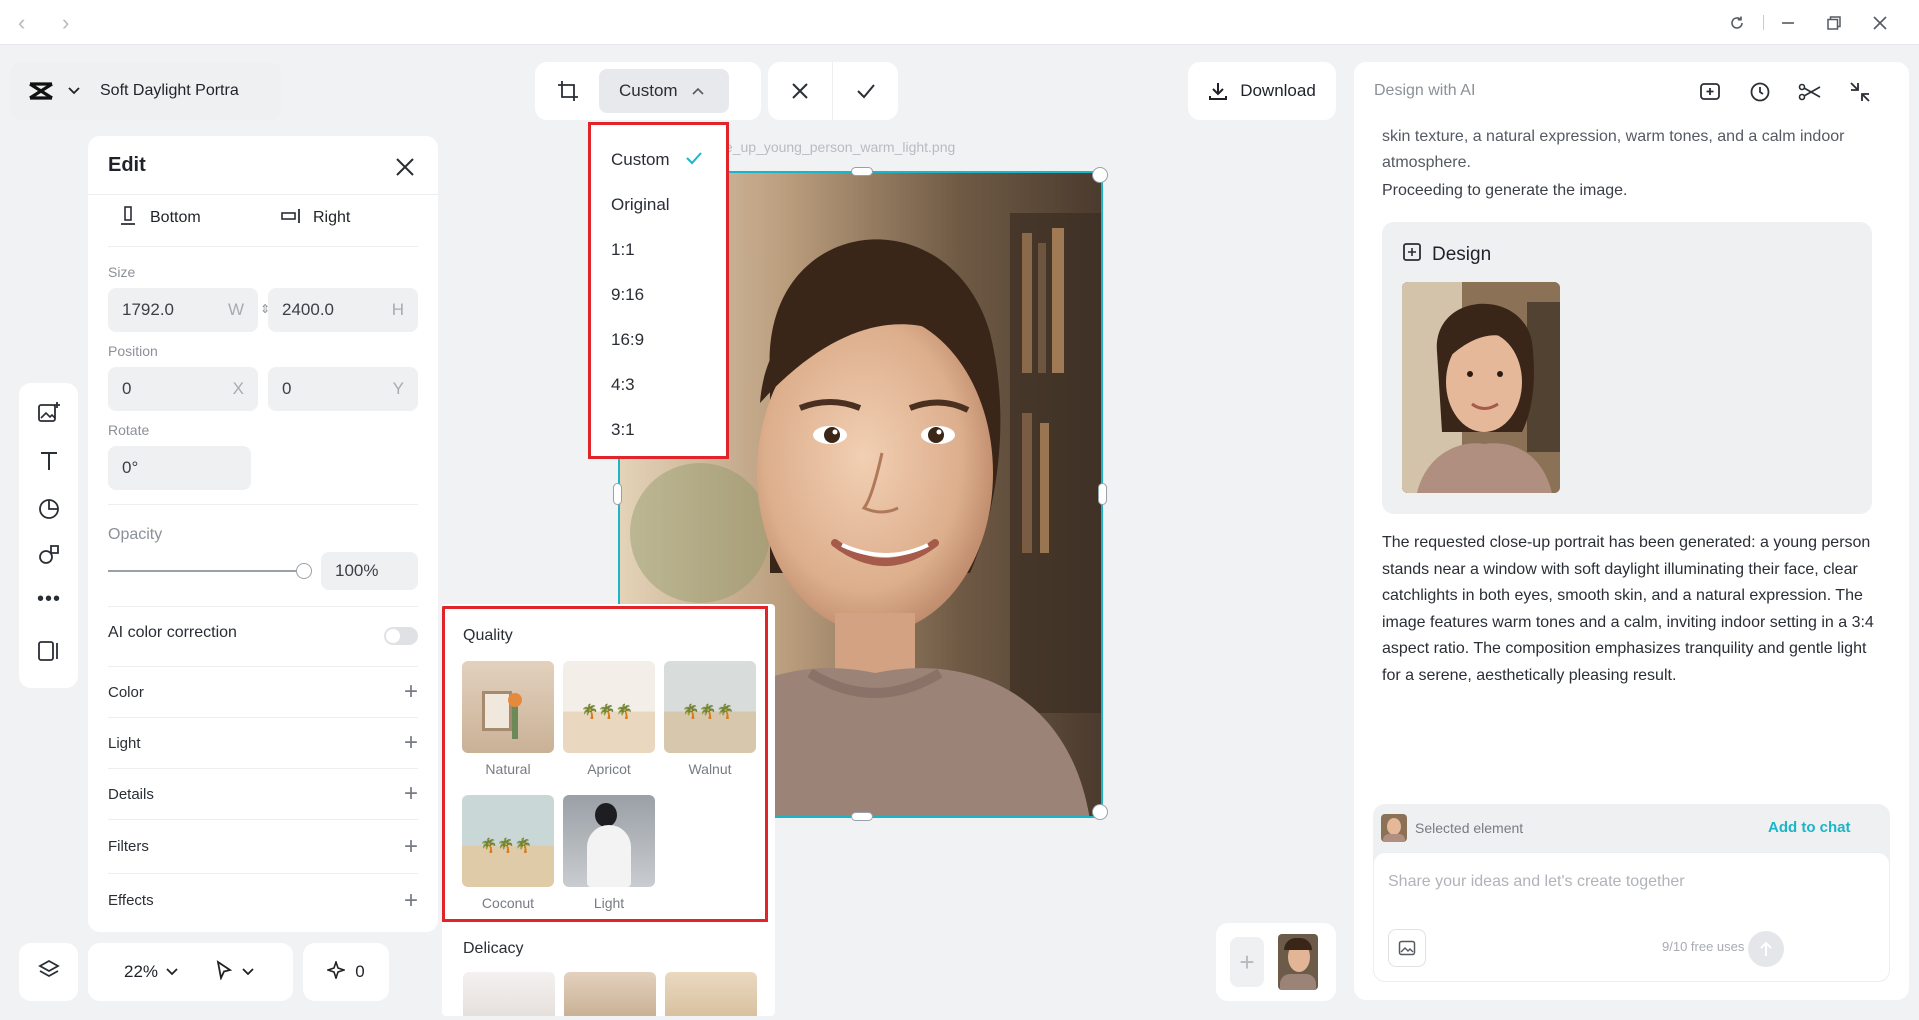  I want to click on filter-coconut: 🌴🌴🌴 Coconut, so click(508, 853).